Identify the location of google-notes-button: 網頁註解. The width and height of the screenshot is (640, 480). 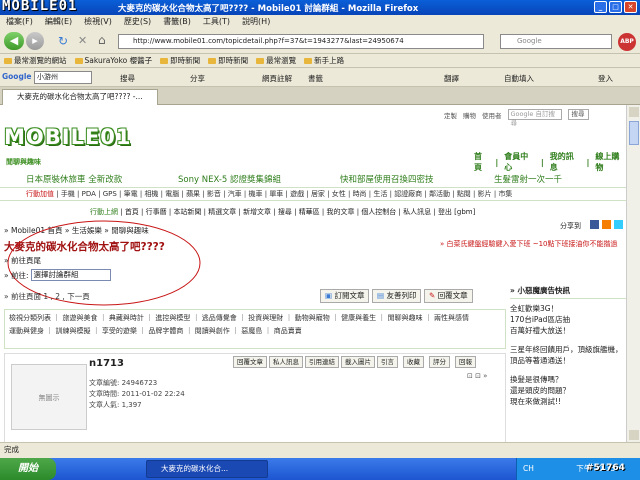
(277, 78).